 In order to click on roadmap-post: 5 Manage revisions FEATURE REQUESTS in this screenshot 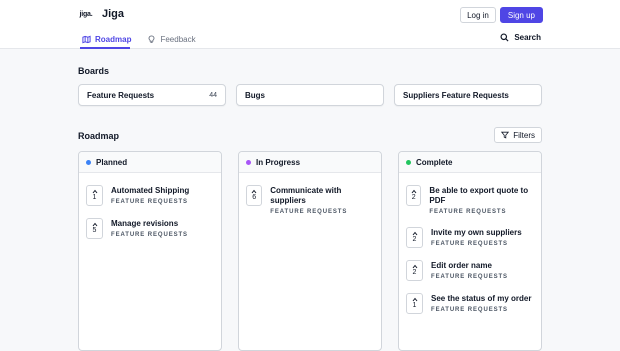, I will do `click(150, 228)`.